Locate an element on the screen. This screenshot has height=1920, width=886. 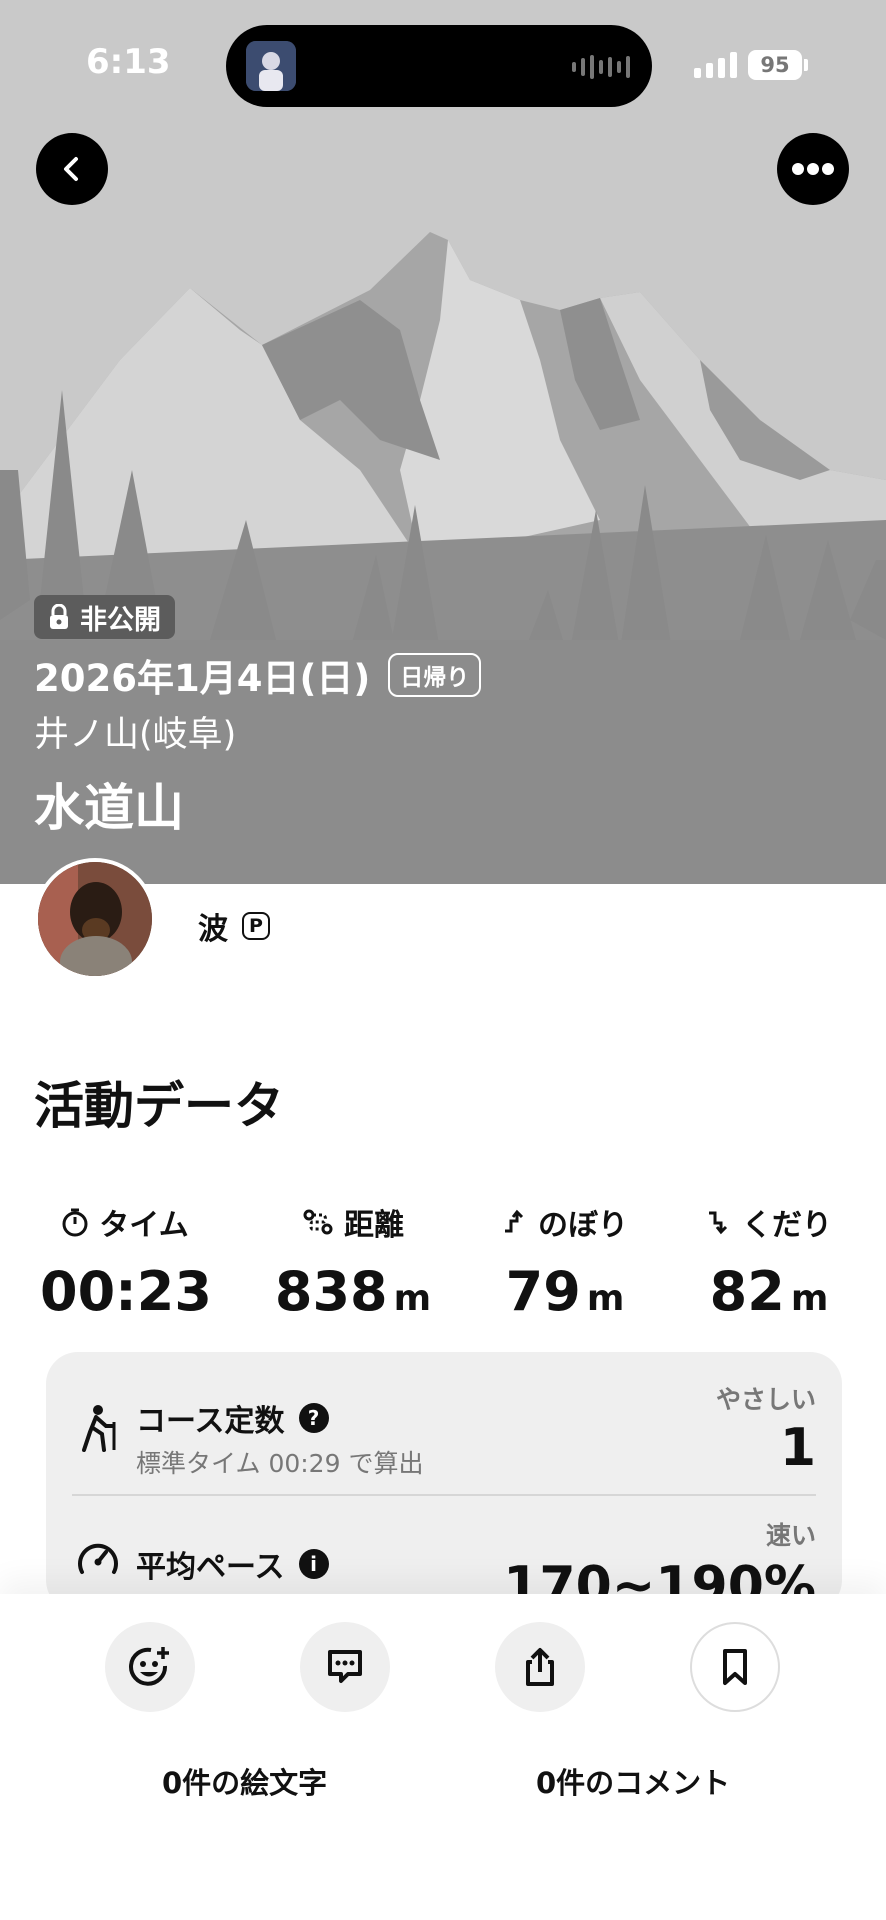
add-emoji-button is located at coordinates (150, 1667).